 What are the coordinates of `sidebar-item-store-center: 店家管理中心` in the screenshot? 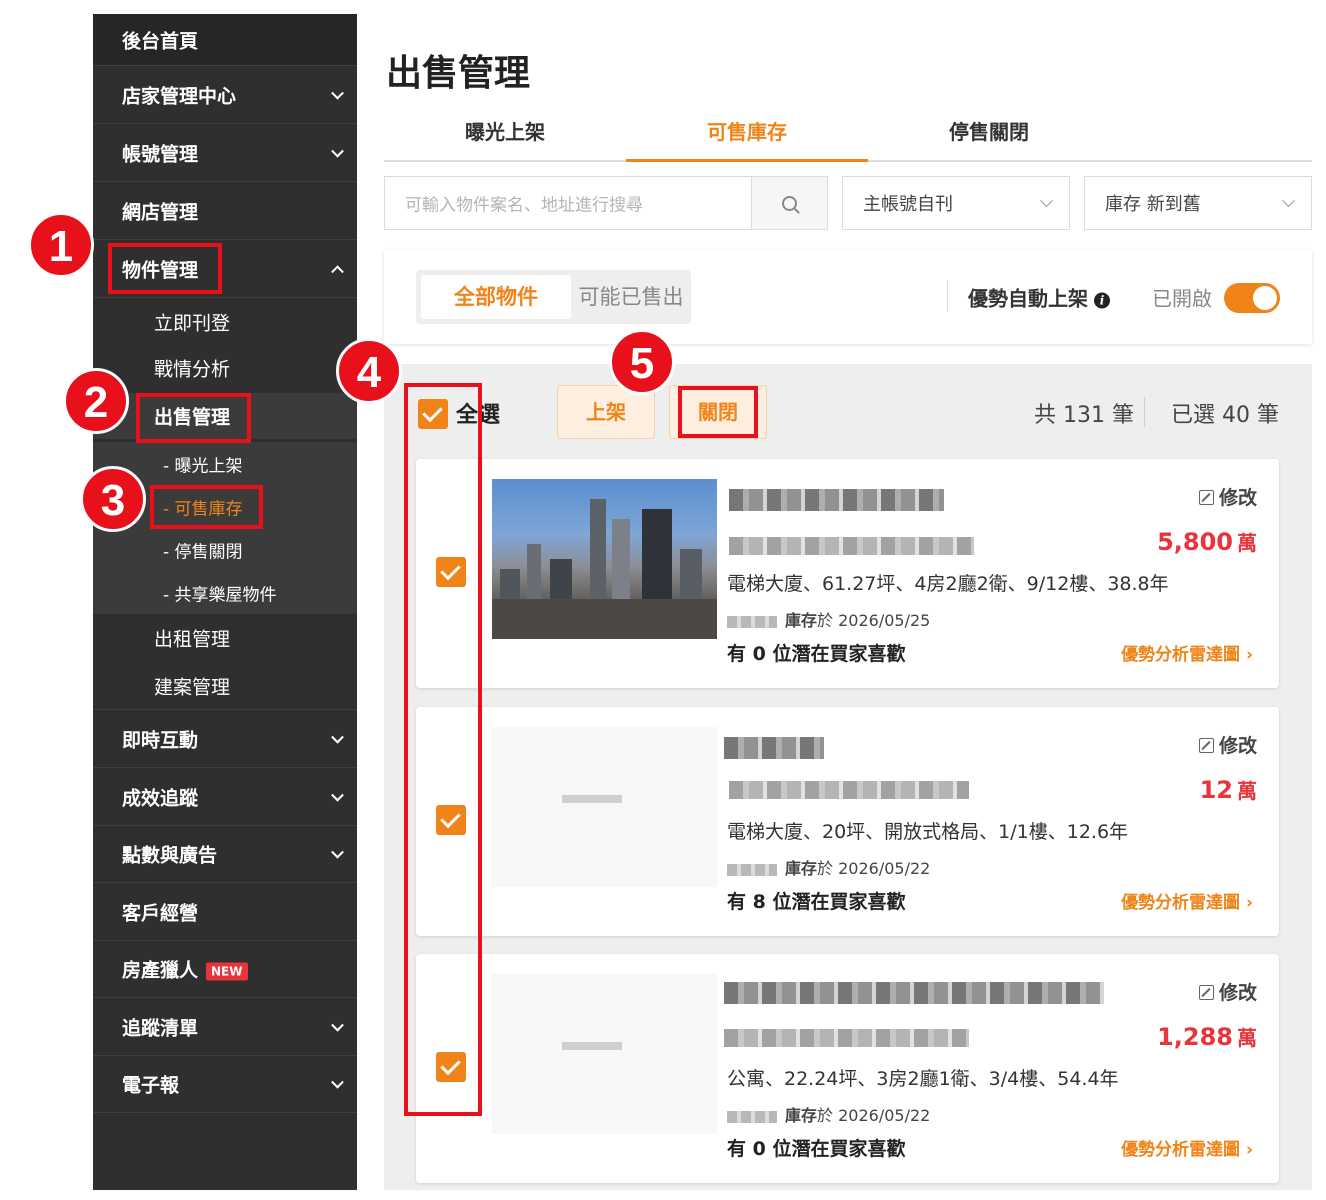 It's located at (225, 95).